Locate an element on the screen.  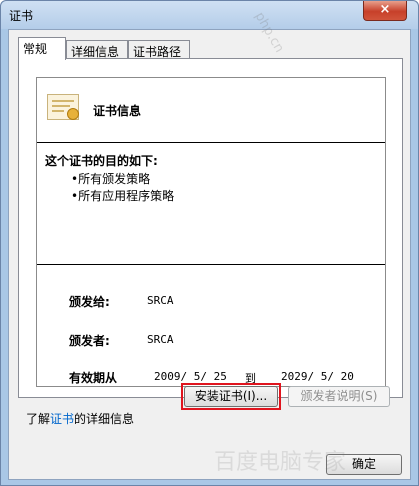
learn-more-text: 了解证书的详细信息 is located at coordinates (80, 418).